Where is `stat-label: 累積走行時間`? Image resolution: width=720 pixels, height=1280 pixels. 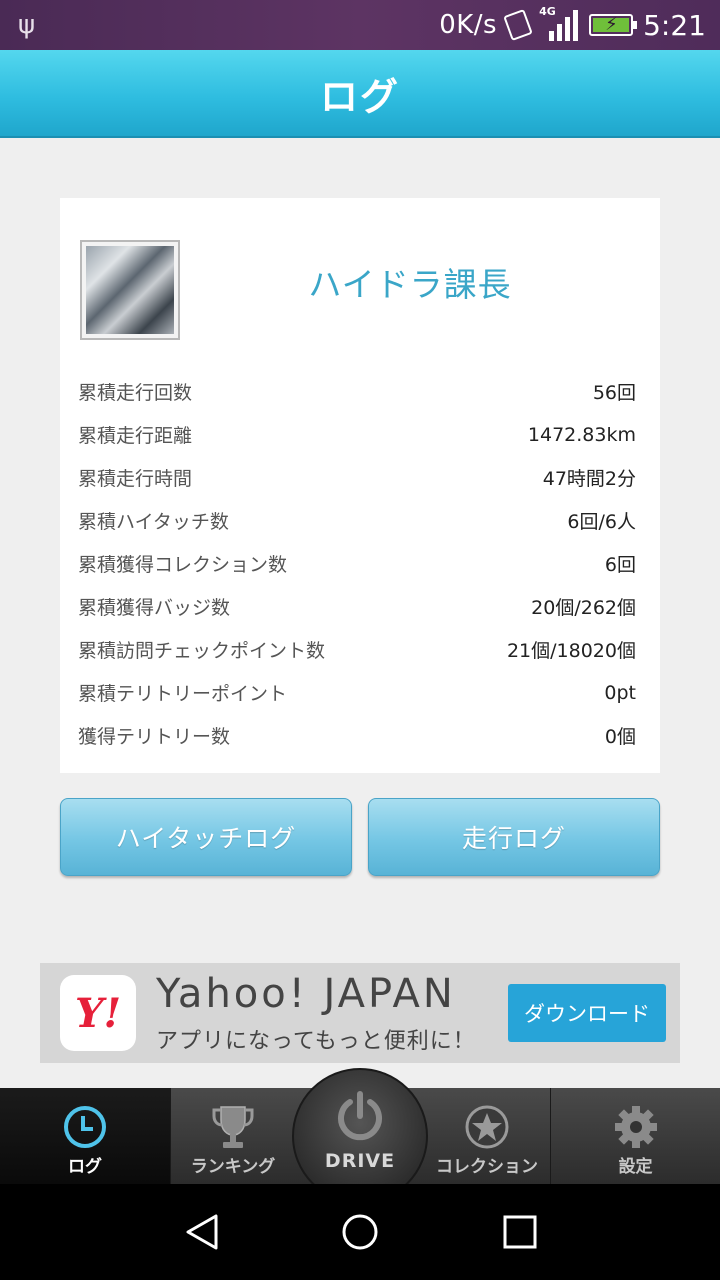
stat-label: 累積走行時間 is located at coordinates (135, 479).